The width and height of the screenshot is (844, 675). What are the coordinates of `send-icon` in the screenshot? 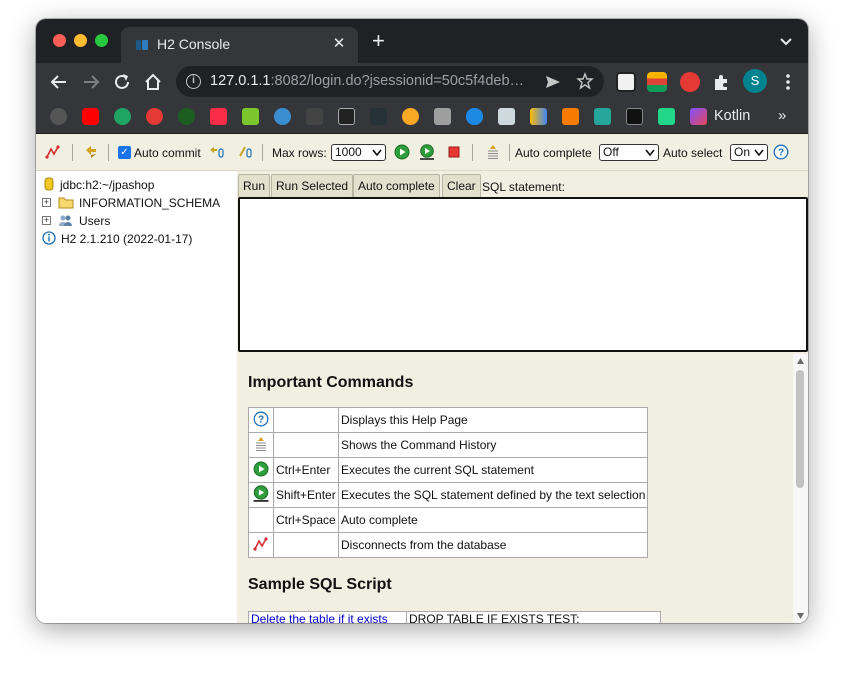 It's located at (553, 82).